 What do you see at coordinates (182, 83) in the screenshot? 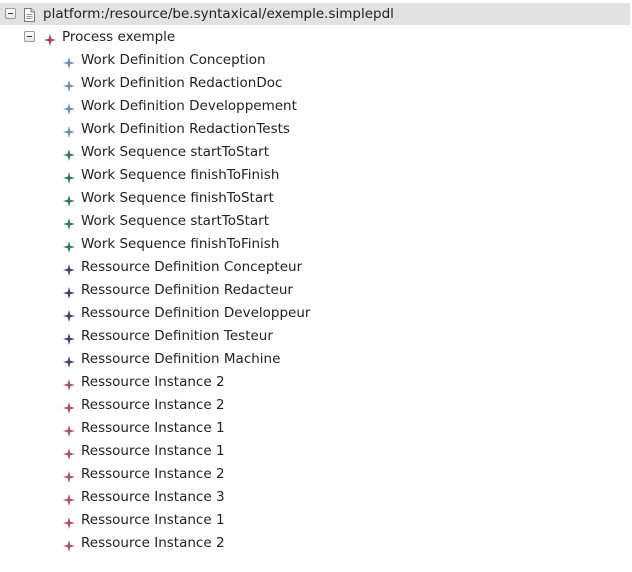
I see `tree-item-label: Work Definition RedactionDoc` at bounding box center [182, 83].